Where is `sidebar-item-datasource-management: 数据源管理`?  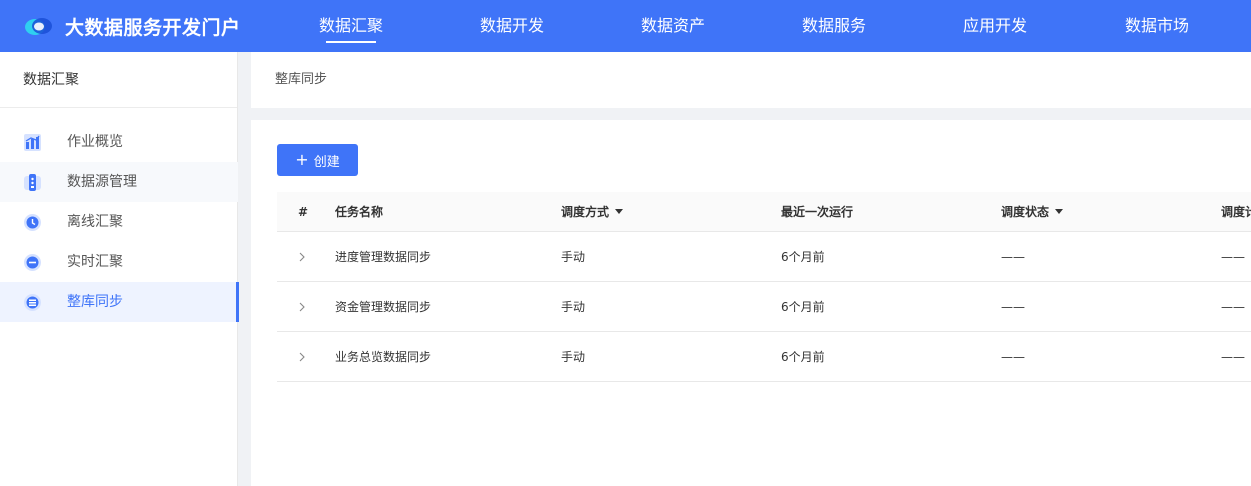 sidebar-item-datasource-management: 数据源管理 is located at coordinates (119, 182).